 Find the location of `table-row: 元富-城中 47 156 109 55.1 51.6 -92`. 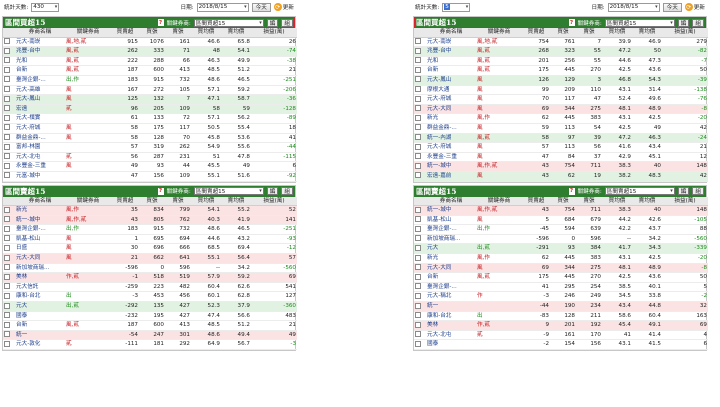

table-row: 元富-城中 47 156 109 55.1 51.6 -92 is located at coordinates (150, 176).